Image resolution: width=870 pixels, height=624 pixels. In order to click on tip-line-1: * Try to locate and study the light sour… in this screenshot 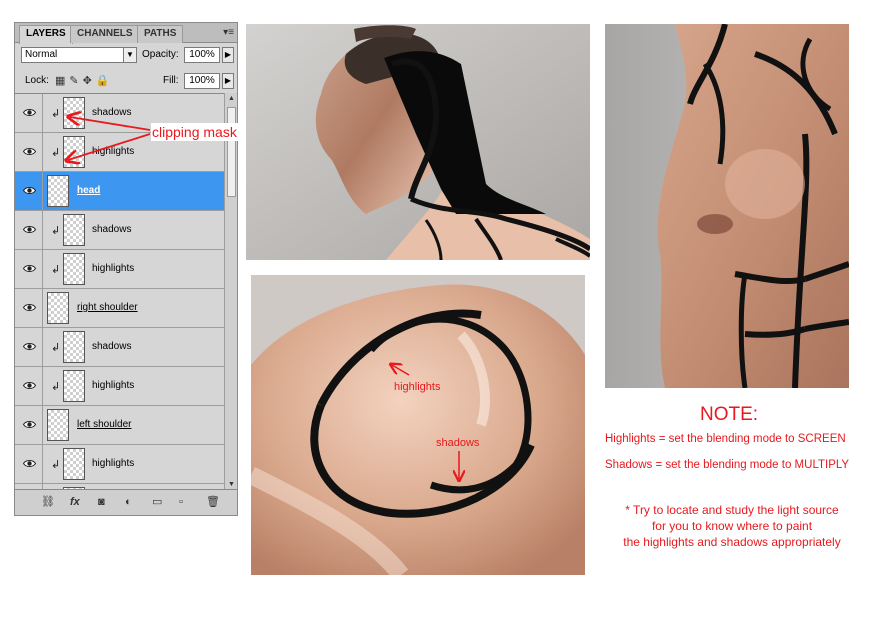, I will do `click(732, 510)`.